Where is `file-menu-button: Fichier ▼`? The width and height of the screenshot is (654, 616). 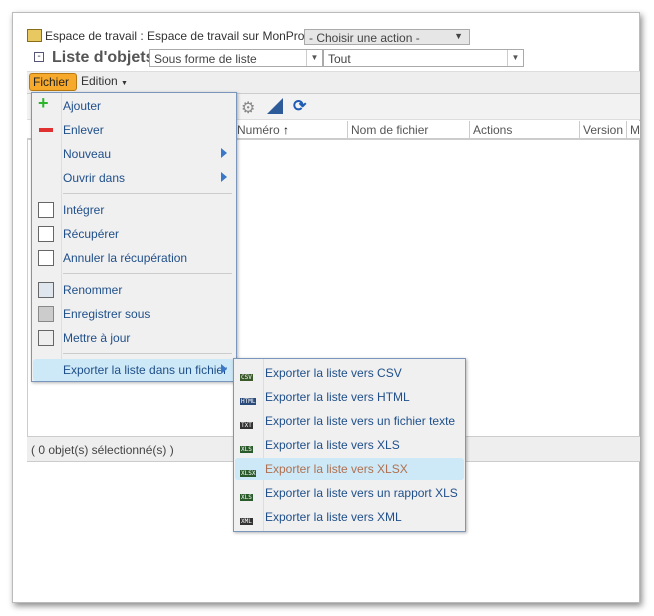 file-menu-button: Fichier ▼ is located at coordinates (53, 87).